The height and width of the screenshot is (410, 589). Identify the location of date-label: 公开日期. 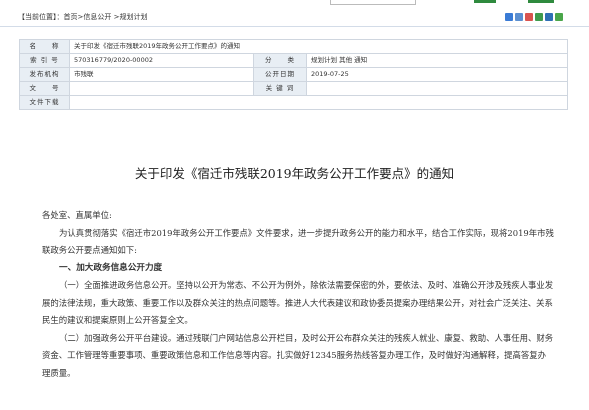
(280, 74).